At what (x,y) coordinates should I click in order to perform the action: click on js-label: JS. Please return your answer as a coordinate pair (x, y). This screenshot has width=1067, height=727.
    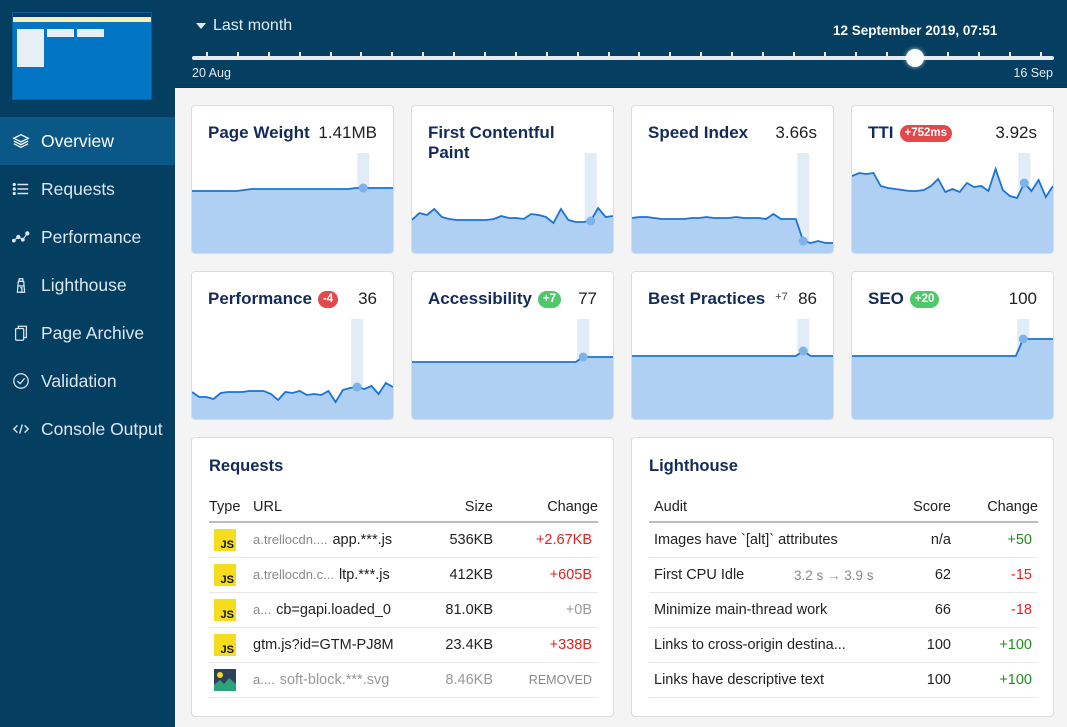
    Looking at the image, I should click on (227, 579).